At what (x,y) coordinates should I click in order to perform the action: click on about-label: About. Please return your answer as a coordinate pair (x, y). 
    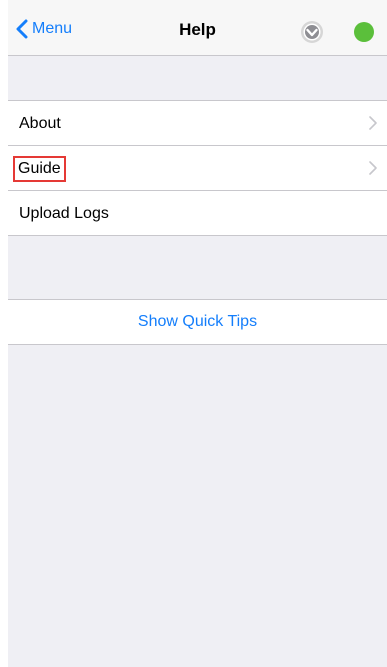
    Looking at the image, I should click on (40, 123).